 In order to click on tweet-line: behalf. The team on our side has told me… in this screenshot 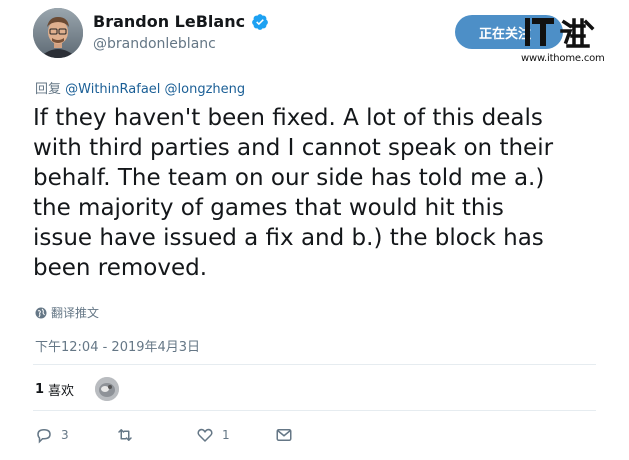, I will do `click(289, 178)`.